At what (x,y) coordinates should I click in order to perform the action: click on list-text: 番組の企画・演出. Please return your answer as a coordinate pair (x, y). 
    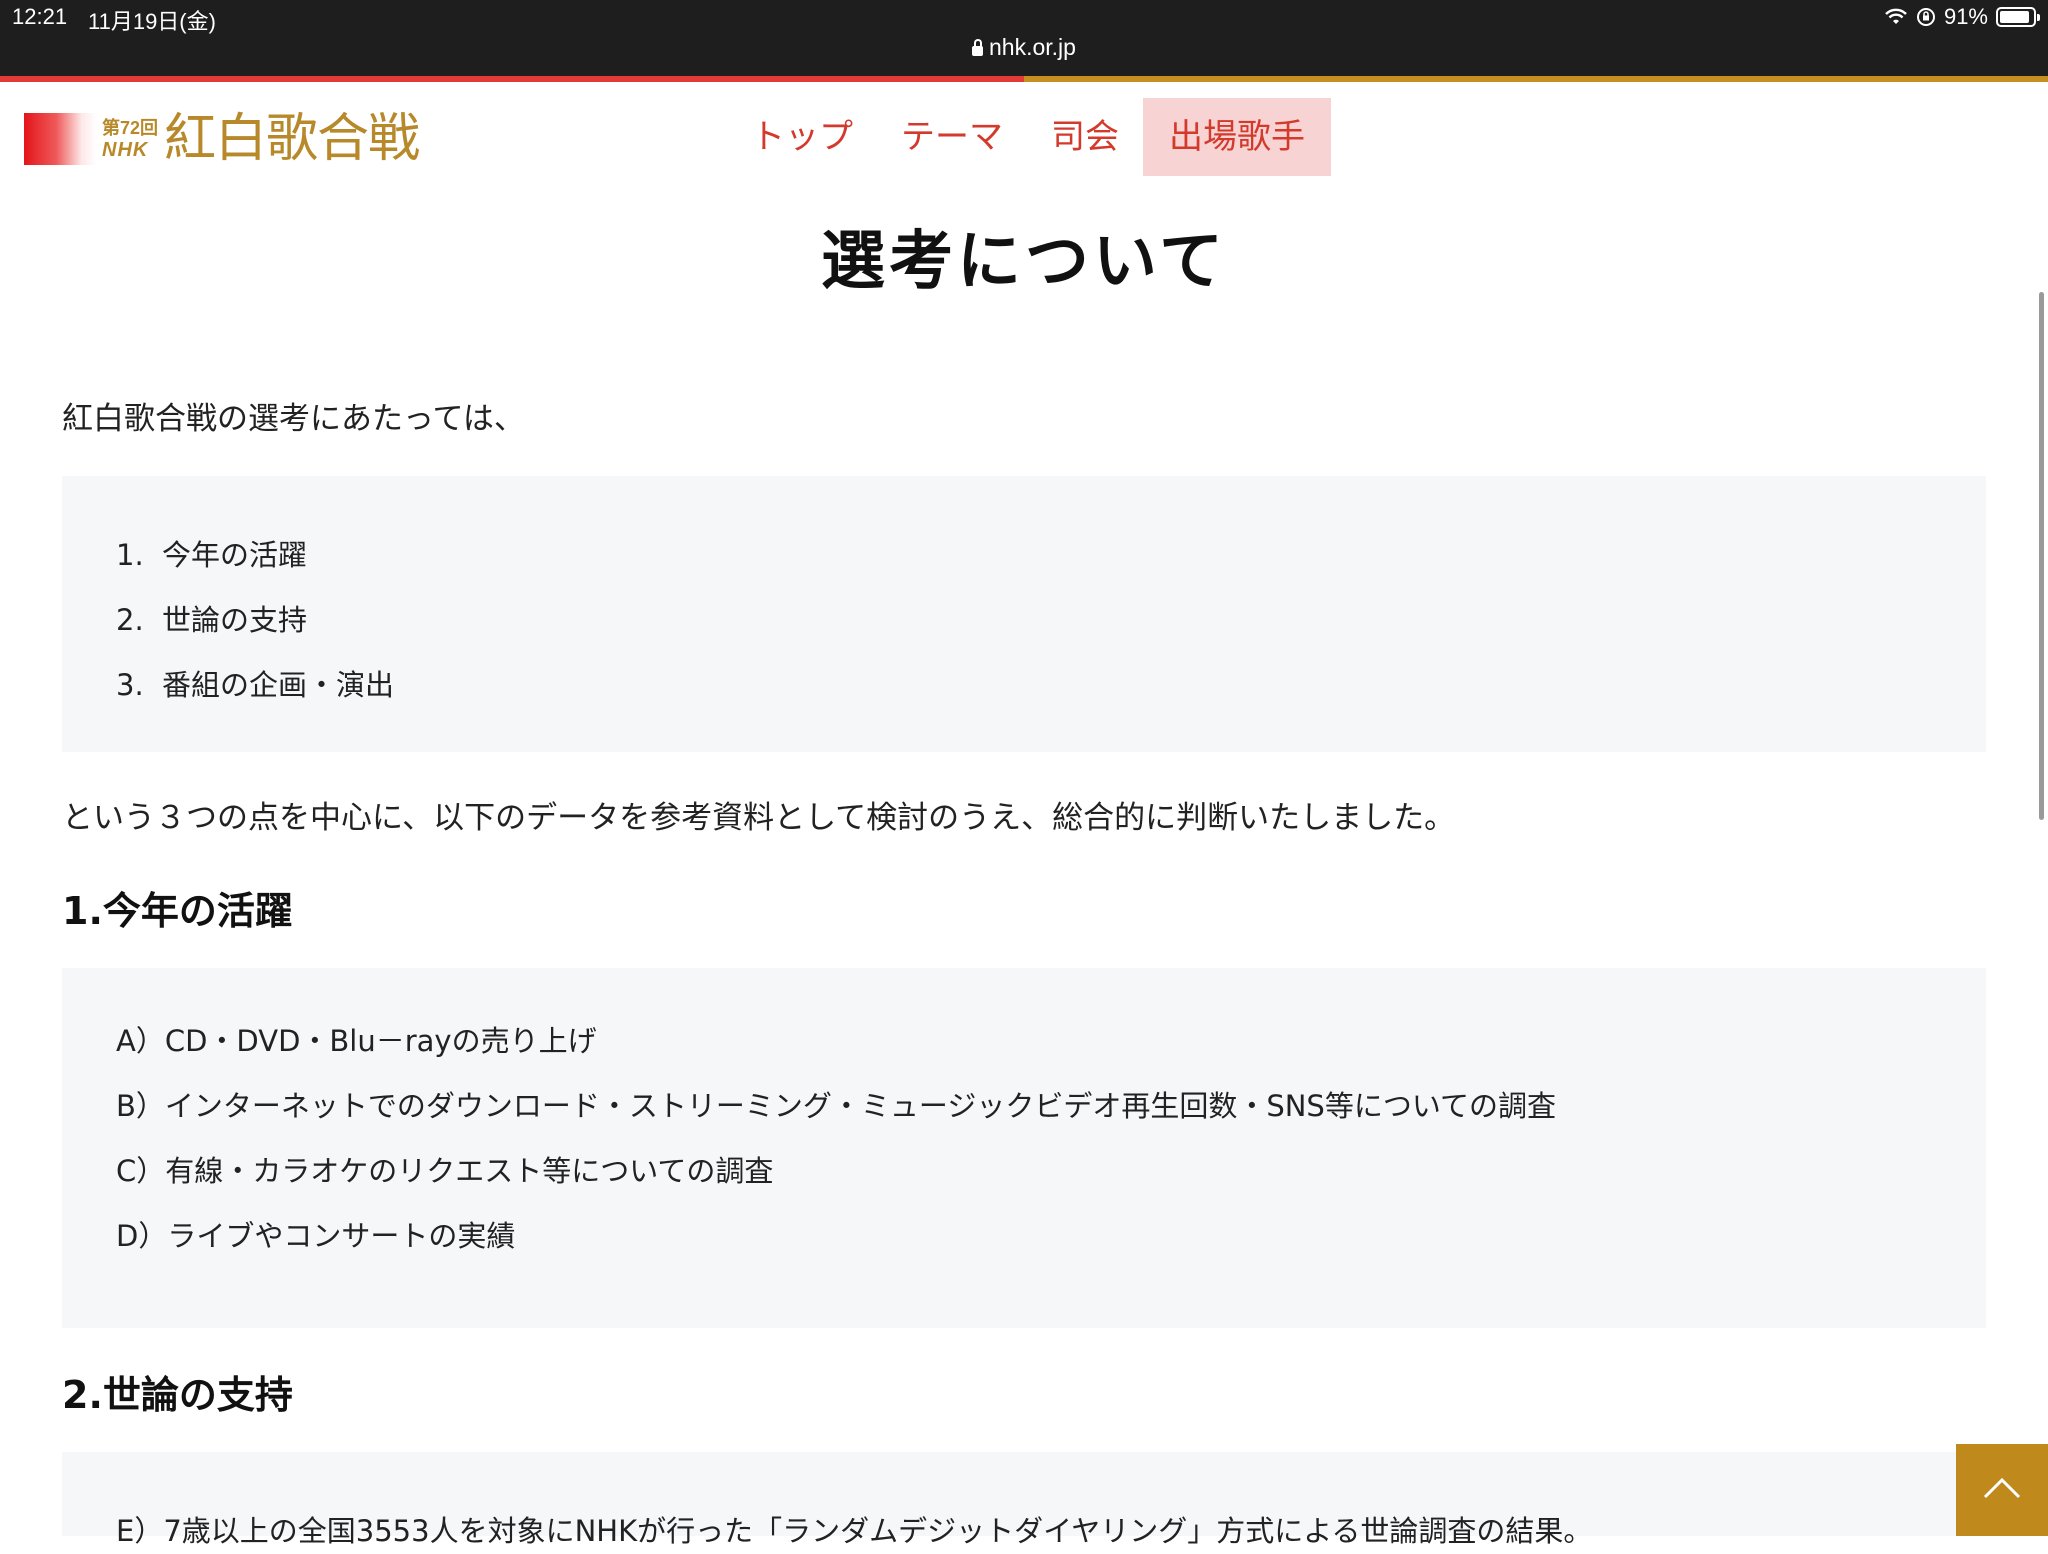
    Looking at the image, I should click on (278, 685).